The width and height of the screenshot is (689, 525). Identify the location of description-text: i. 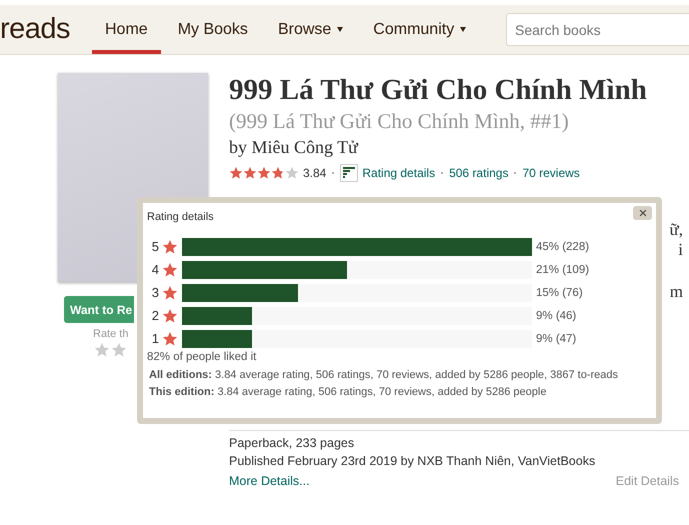
(681, 250).